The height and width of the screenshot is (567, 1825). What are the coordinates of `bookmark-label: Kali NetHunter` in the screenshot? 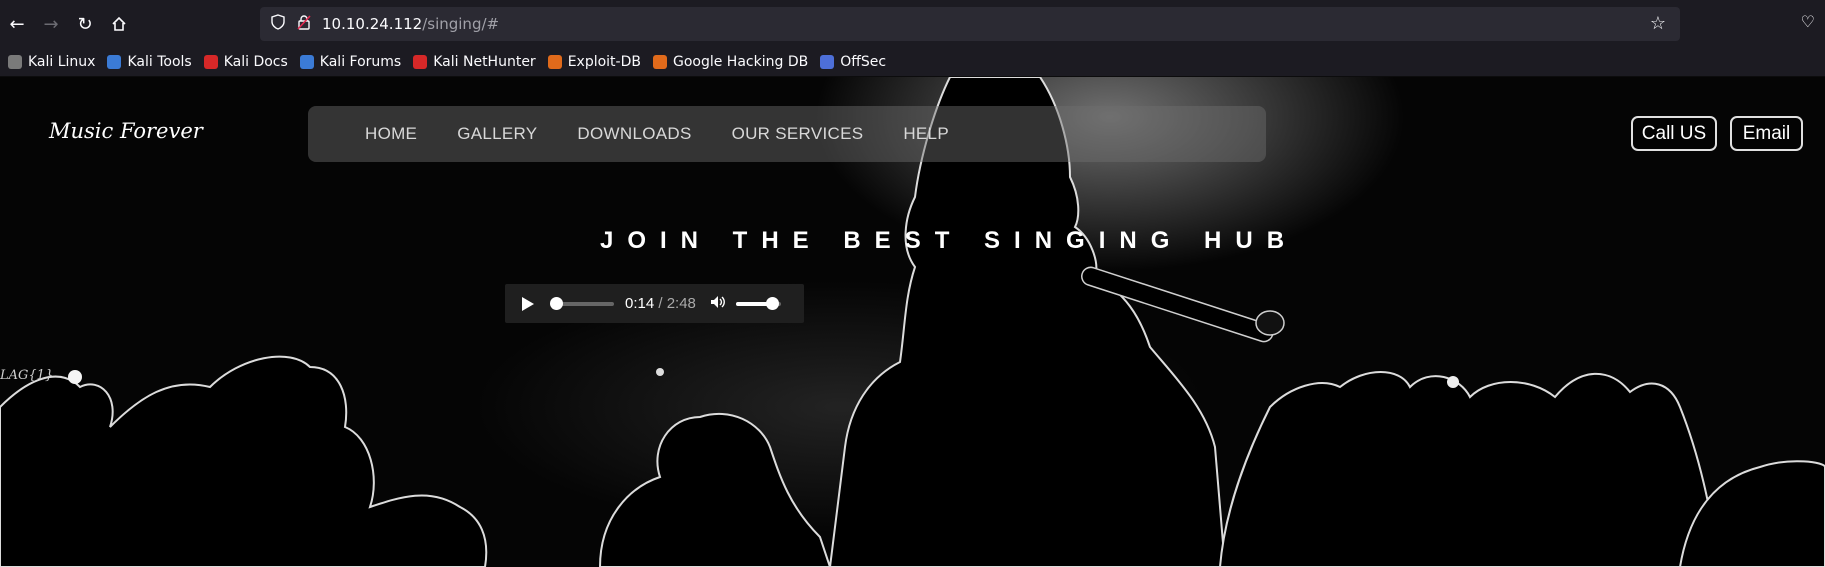 It's located at (484, 62).